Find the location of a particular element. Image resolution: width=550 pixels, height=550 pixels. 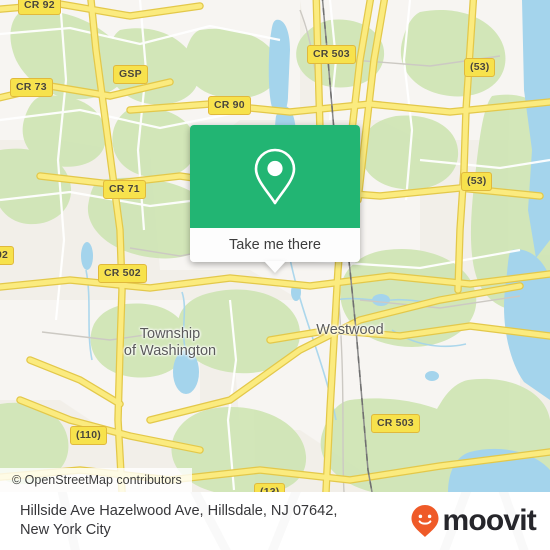

place-label-westwood: Westwood is located at coordinates (350, 330).